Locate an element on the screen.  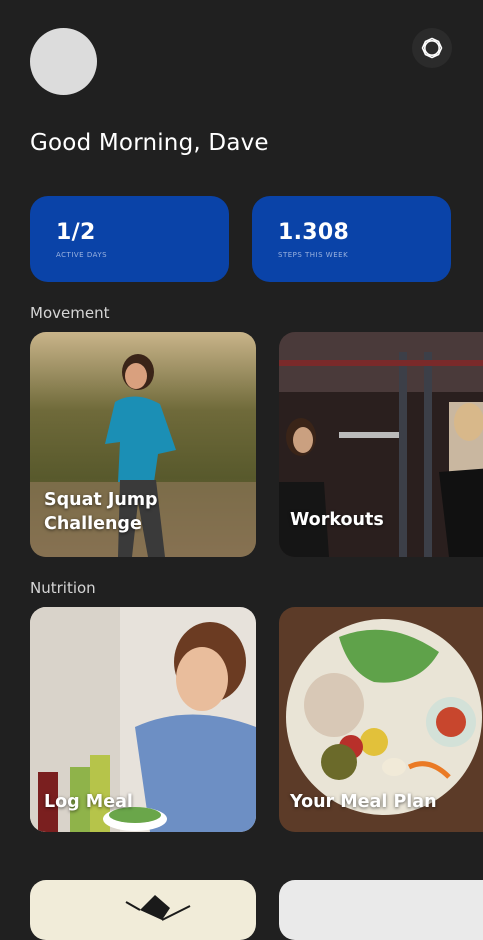
next-card-left-photo is located at coordinates (143, 910).